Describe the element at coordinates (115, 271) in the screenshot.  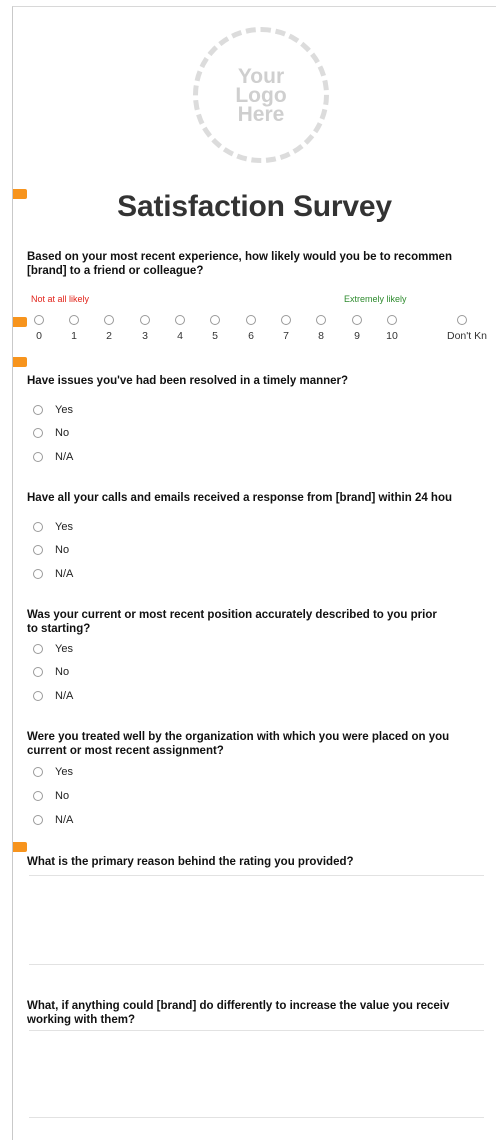
I see `question-text: [brand] to a friend or colleague?` at that location.